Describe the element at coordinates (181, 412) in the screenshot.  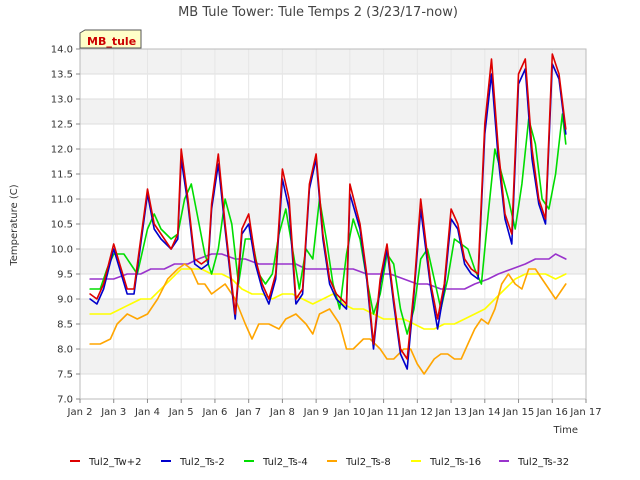
I see `x-tick-label: Jan 5` at that location.